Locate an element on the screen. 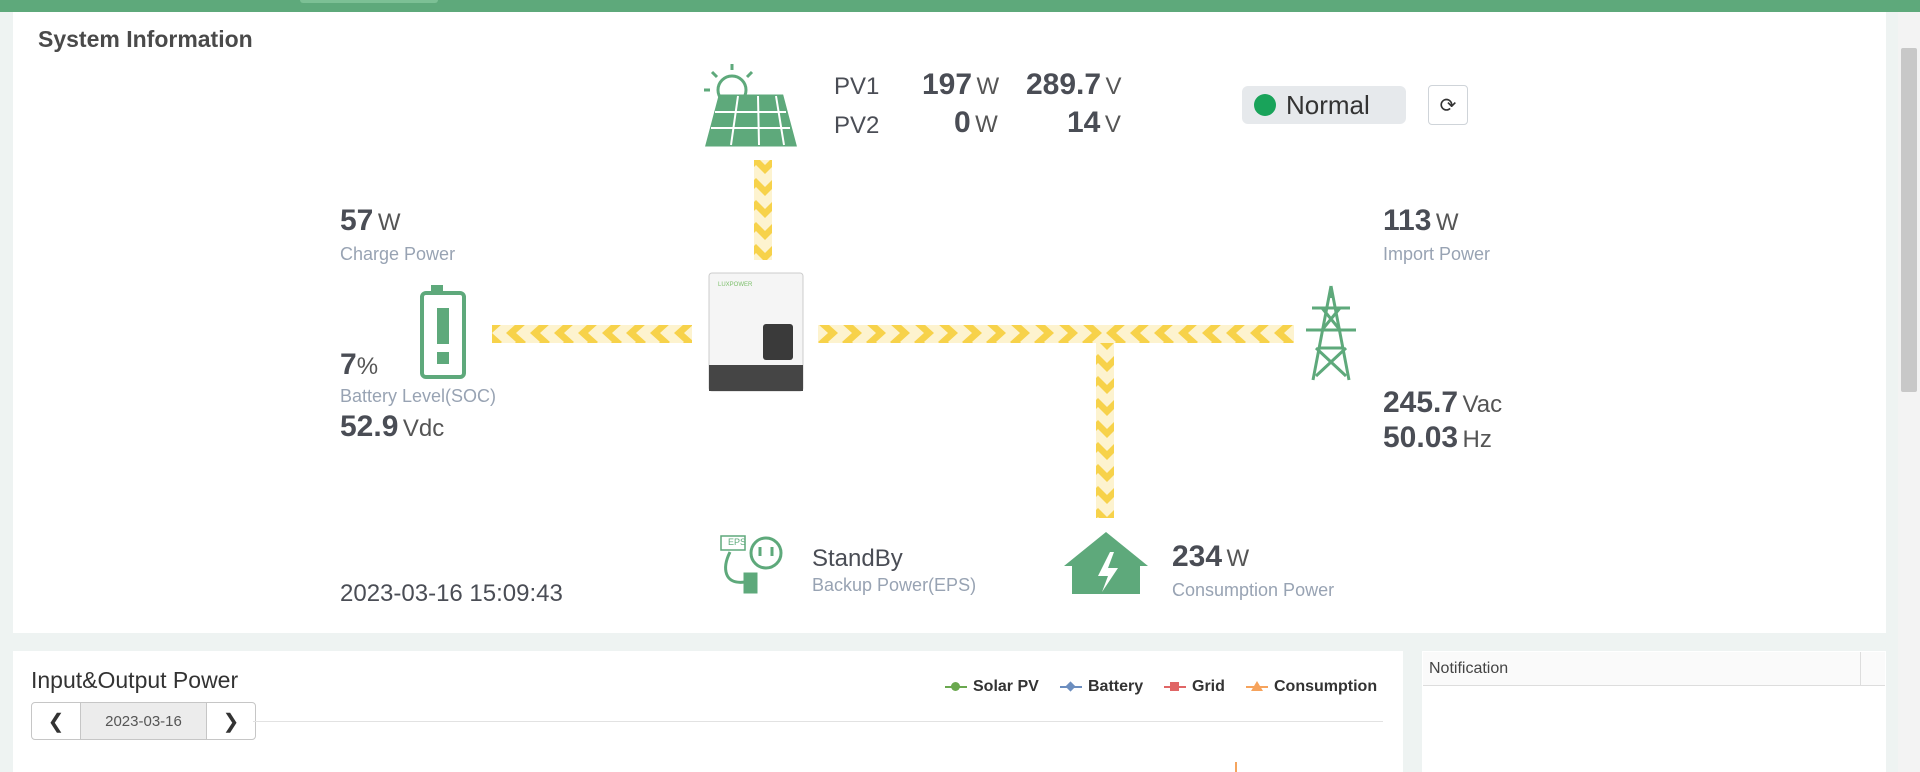 The height and width of the screenshot is (772, 1920). next-date-button: ❯ is located at coordinates (231, 721).